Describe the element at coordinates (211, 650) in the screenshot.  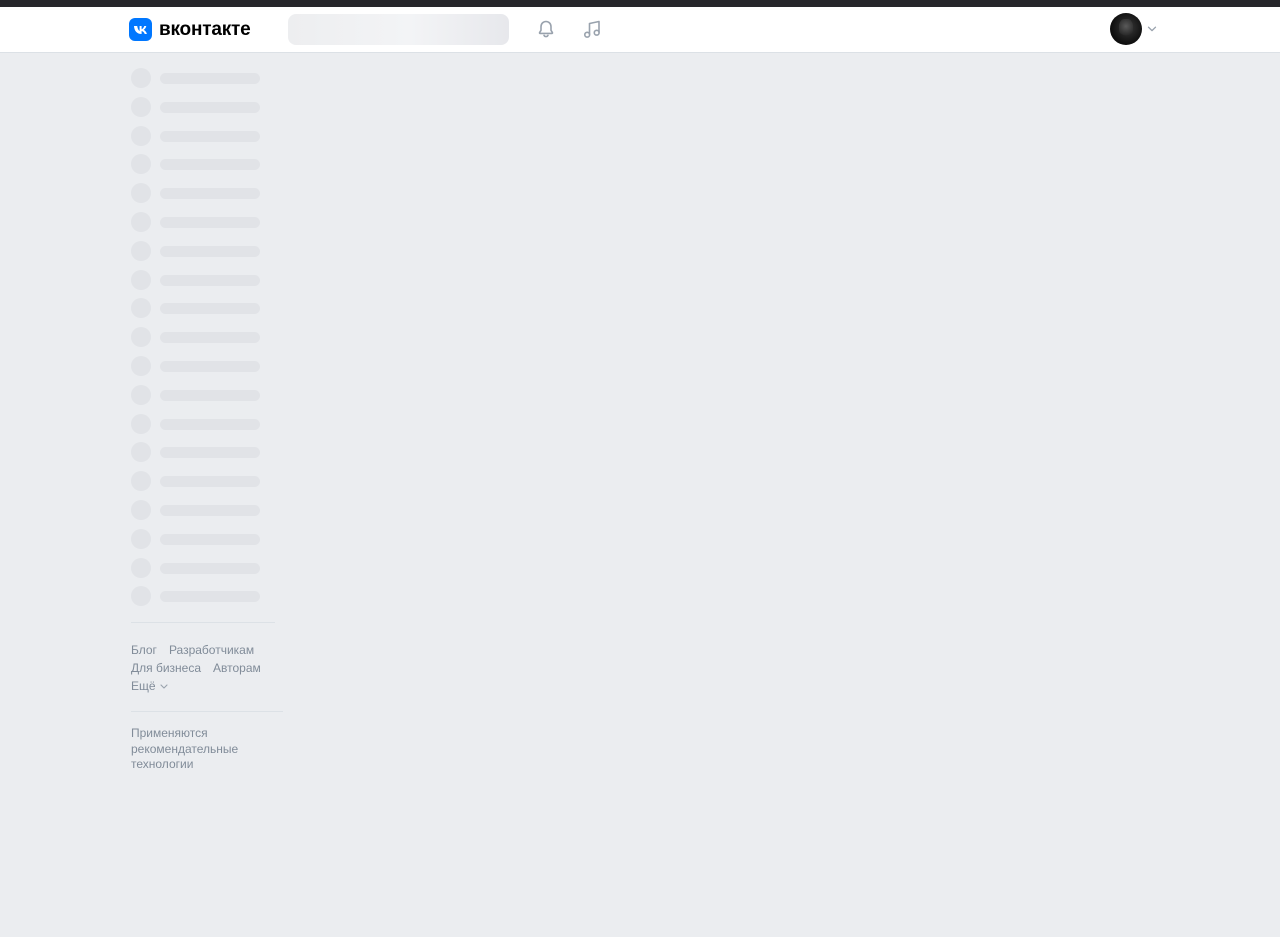
I see `footer-link-developers: Разработчикам` at that location.